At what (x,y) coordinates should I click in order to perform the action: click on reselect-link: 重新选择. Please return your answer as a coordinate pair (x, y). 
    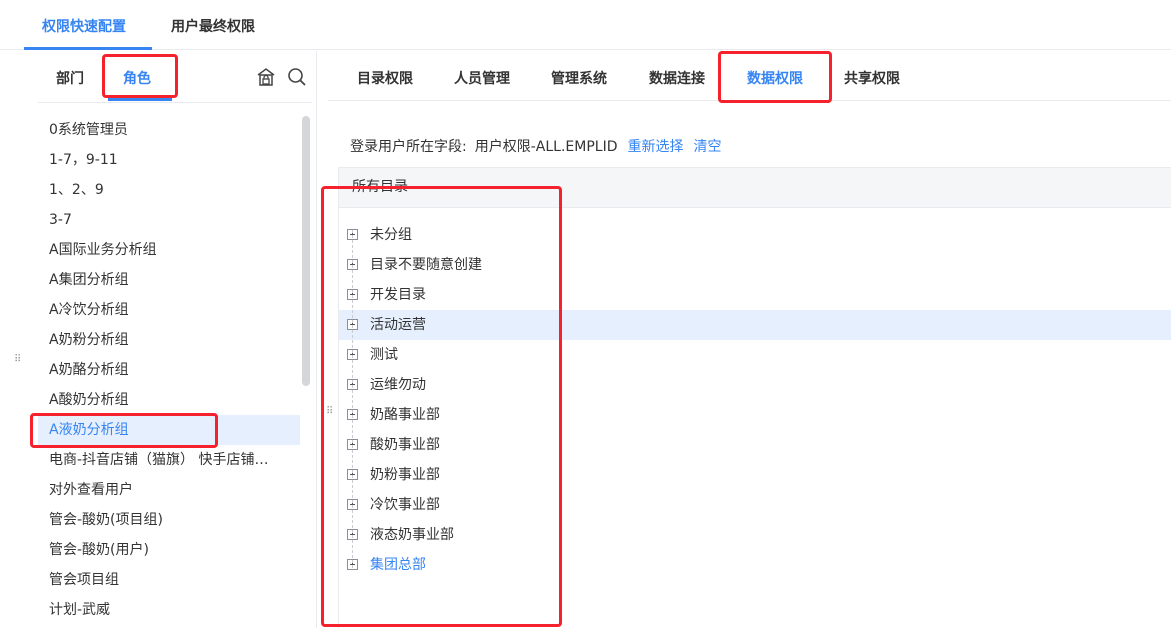
    Looking at the image, I should click on (655, 147).